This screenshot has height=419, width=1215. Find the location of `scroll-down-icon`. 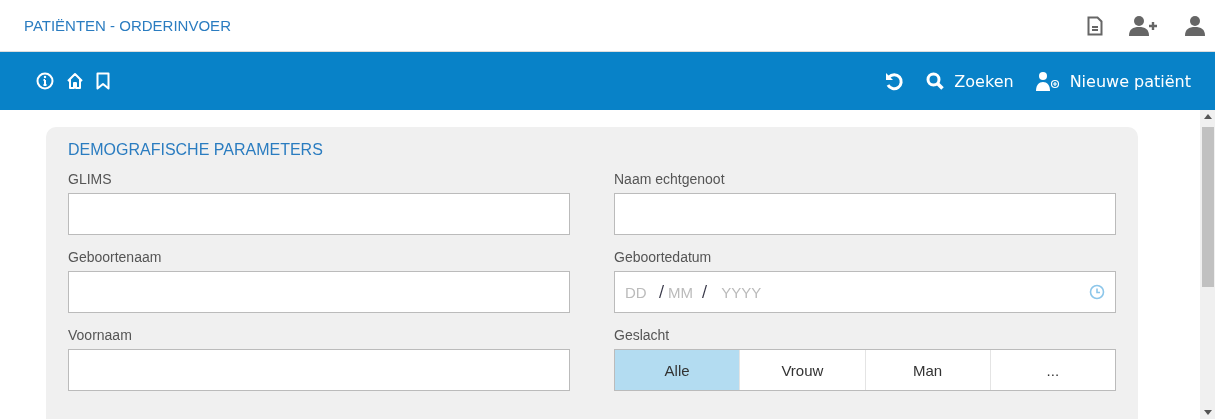

scroll-down-icon is located at coordinates (1207, 412).